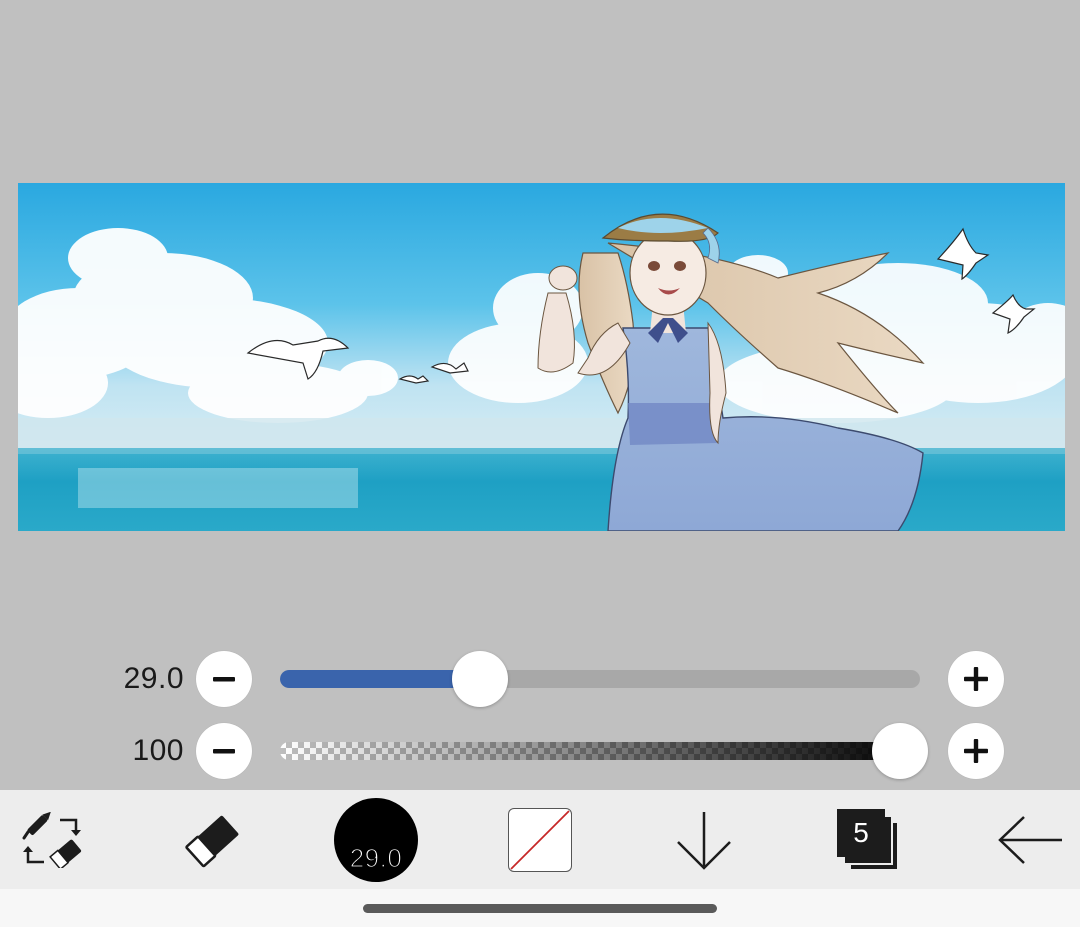 This screenshot has width=1080, height=927. What do you see at coordinates (861, 832) in the screenshot?
I see `layer-count: 5` at bounding box center [861, 832].